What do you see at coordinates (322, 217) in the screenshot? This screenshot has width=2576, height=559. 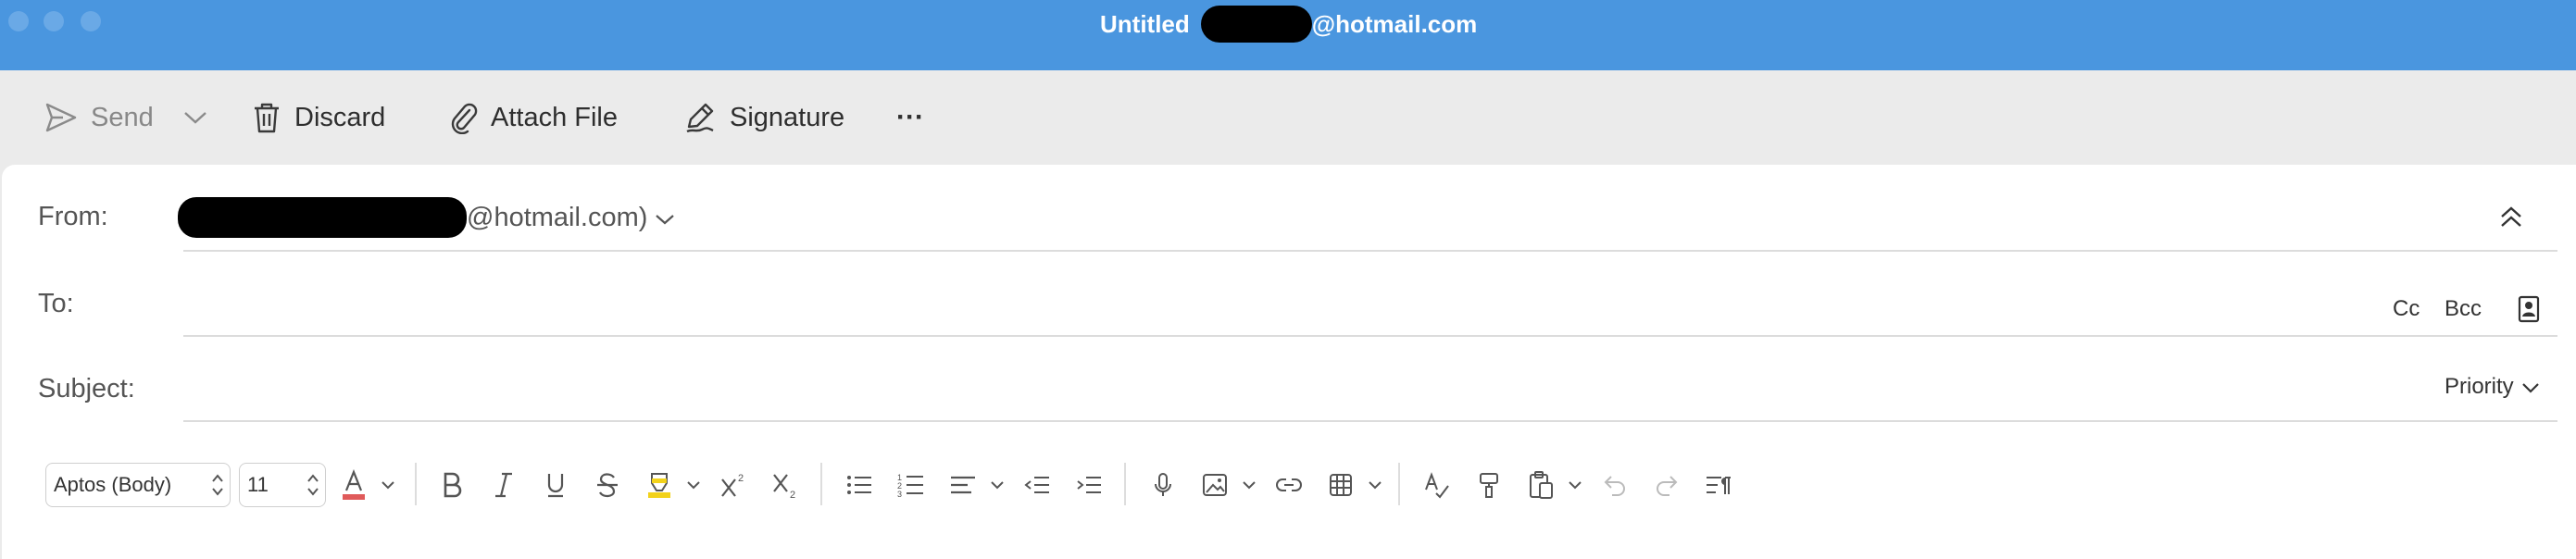 I see `redacted-account-name` at bounding box center [322, 217].